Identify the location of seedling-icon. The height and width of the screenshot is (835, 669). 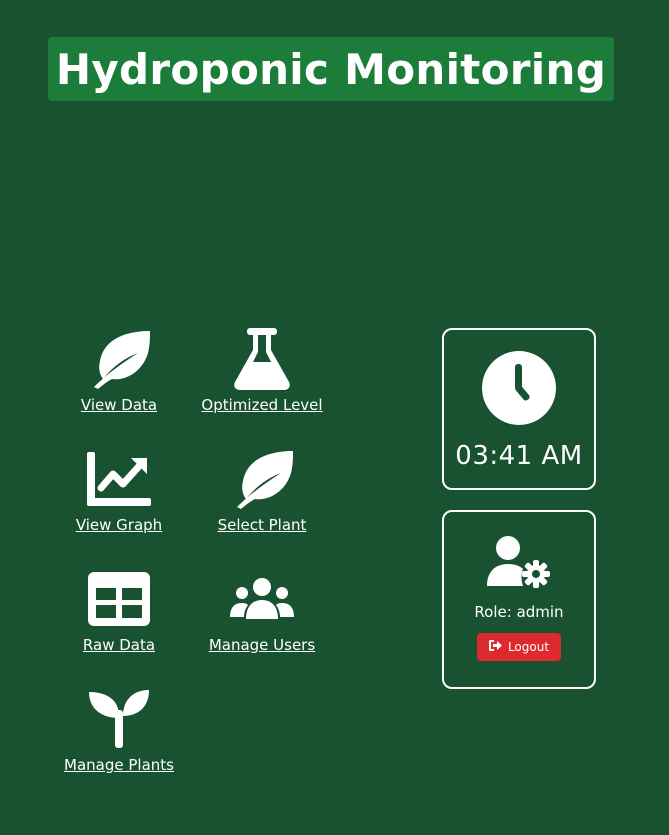
(119, 719).